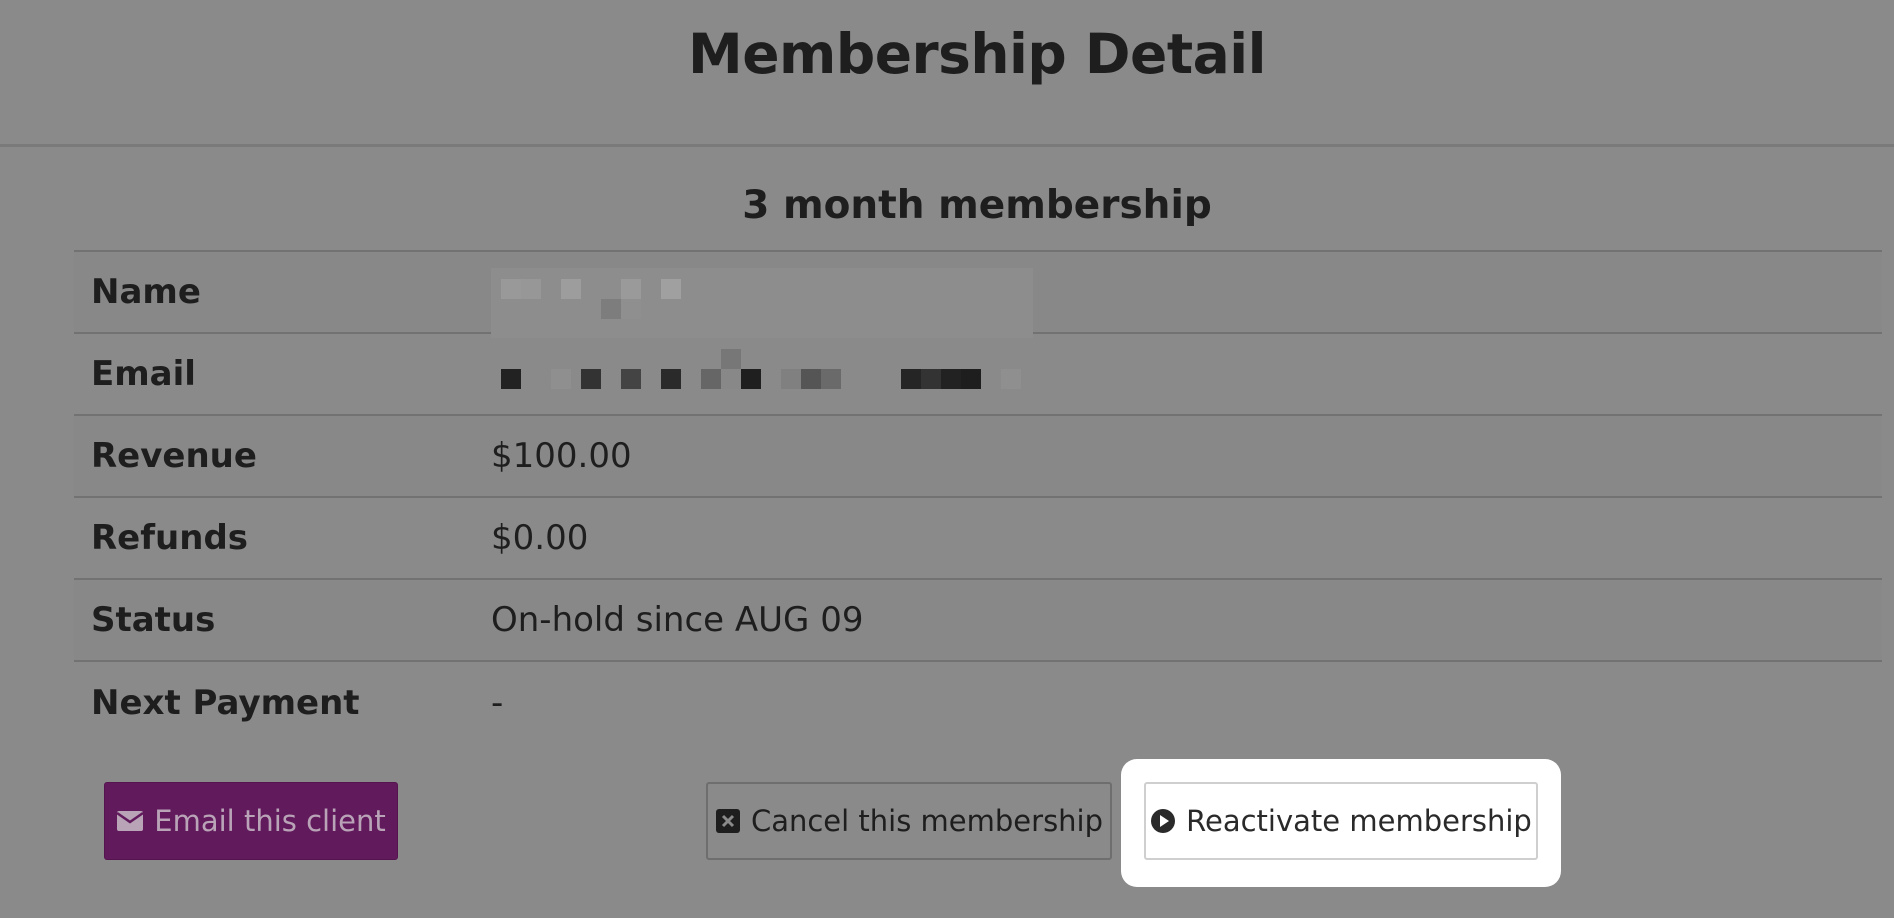 This screenshot has width=1894, height=918. I want to click on reactivate-membership-button: Reactivate membership, so click(1341, 821).